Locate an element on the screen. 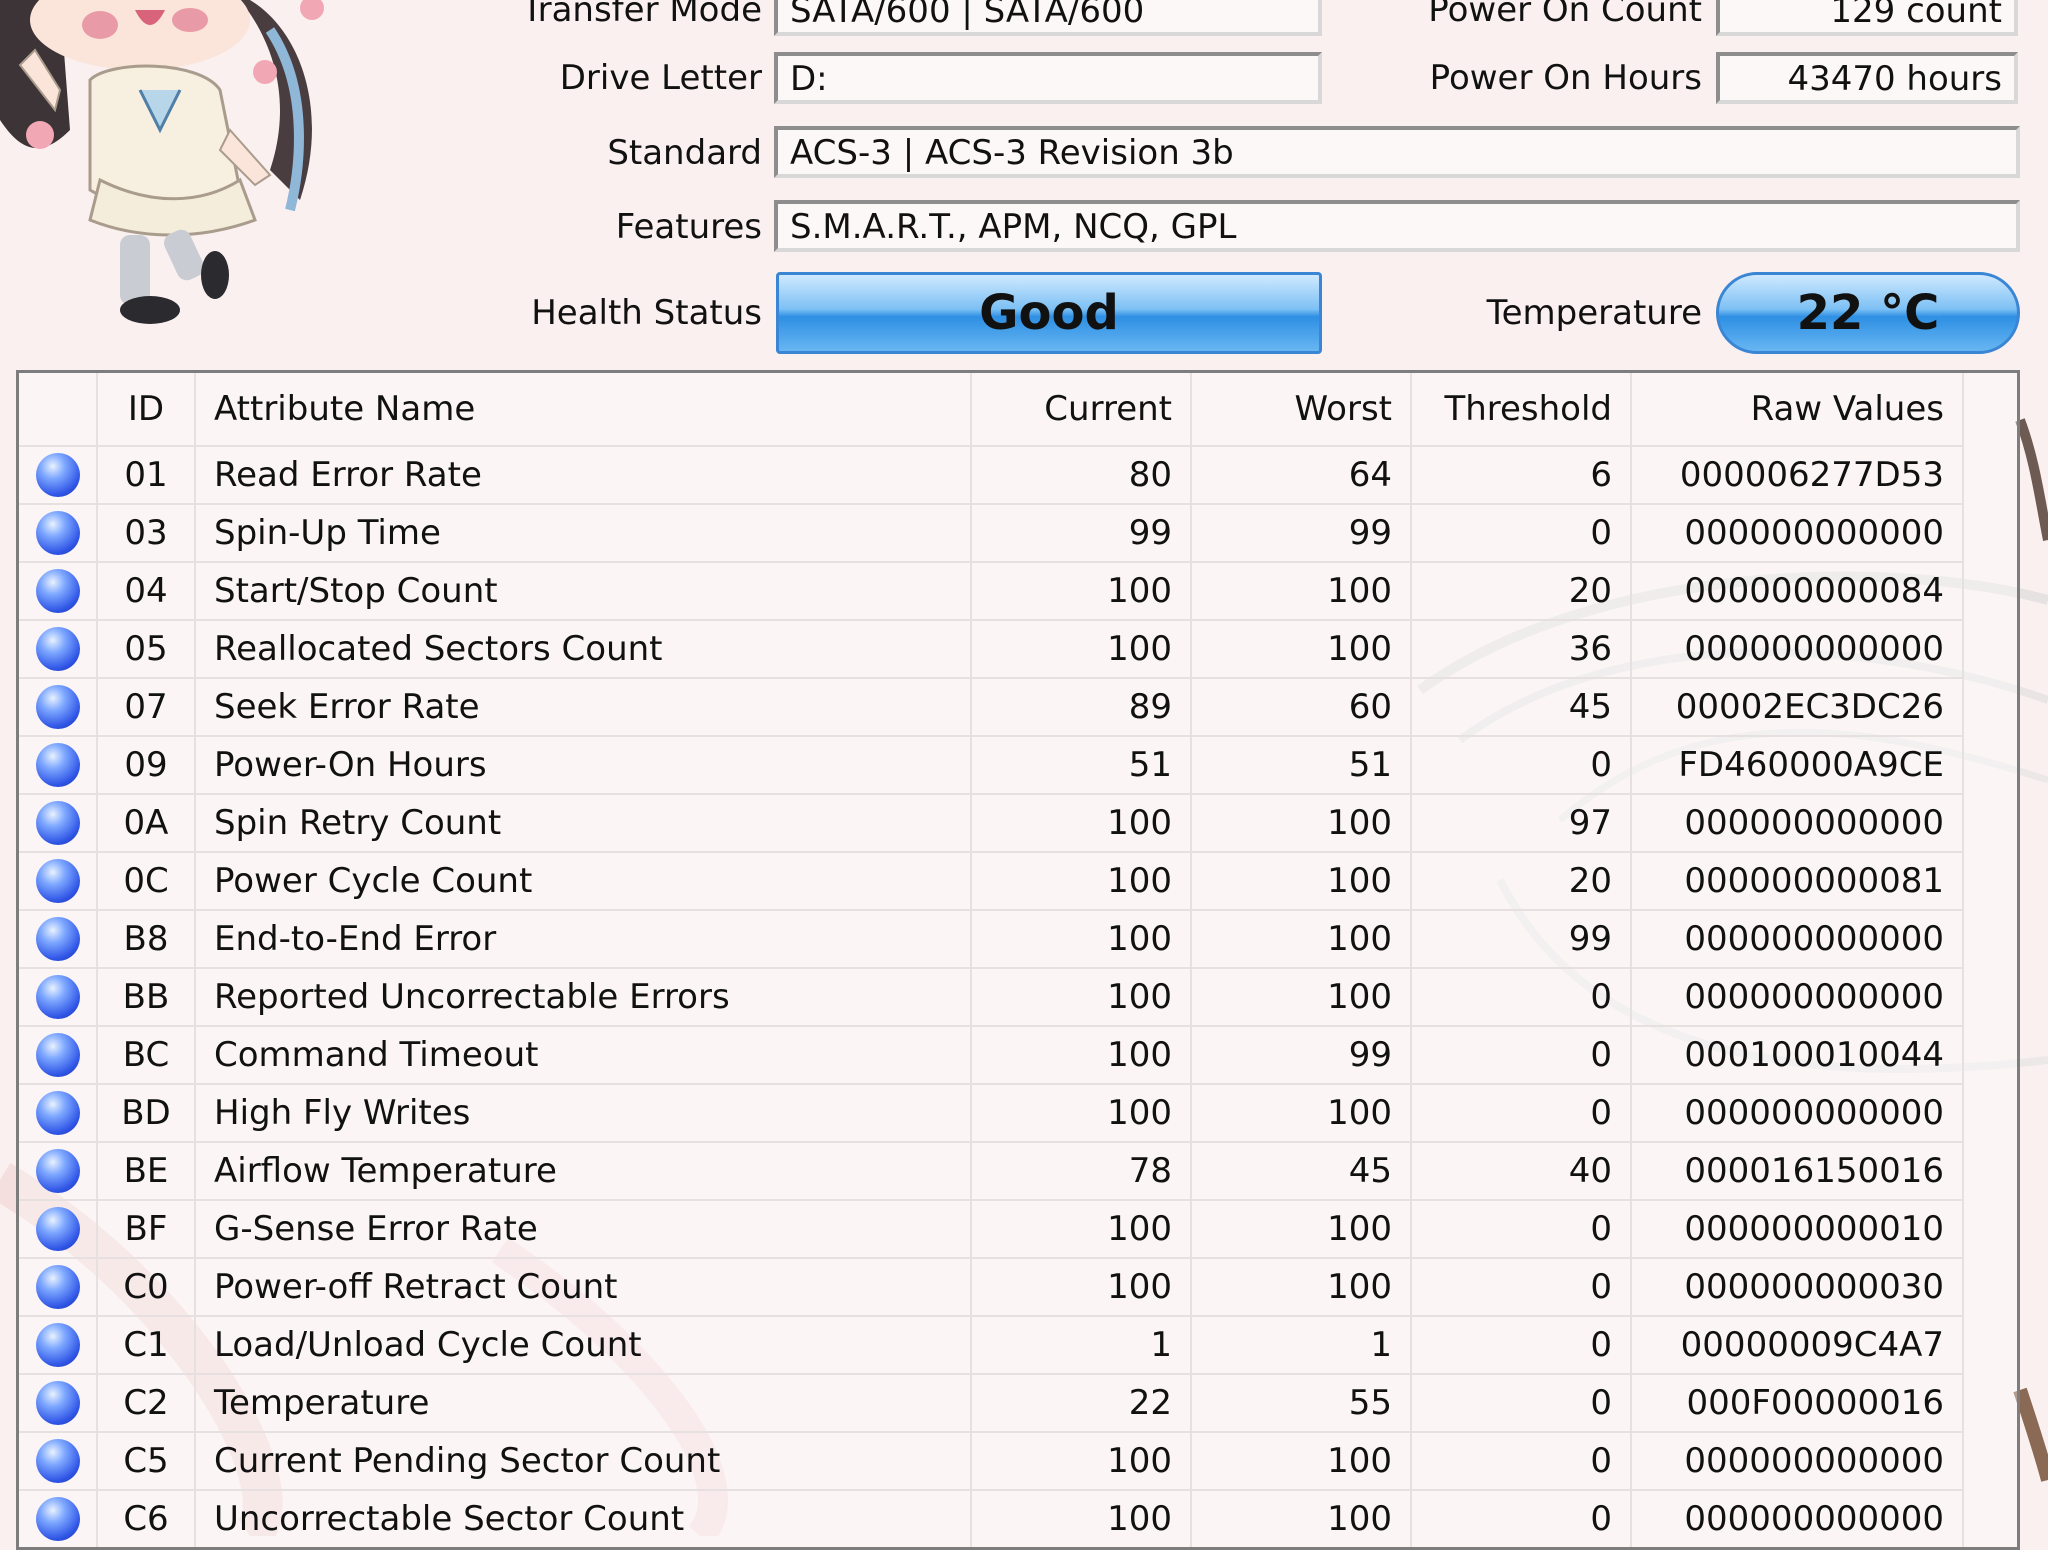  attribute-worst: 45 is located at coordinates (1301, 1171).